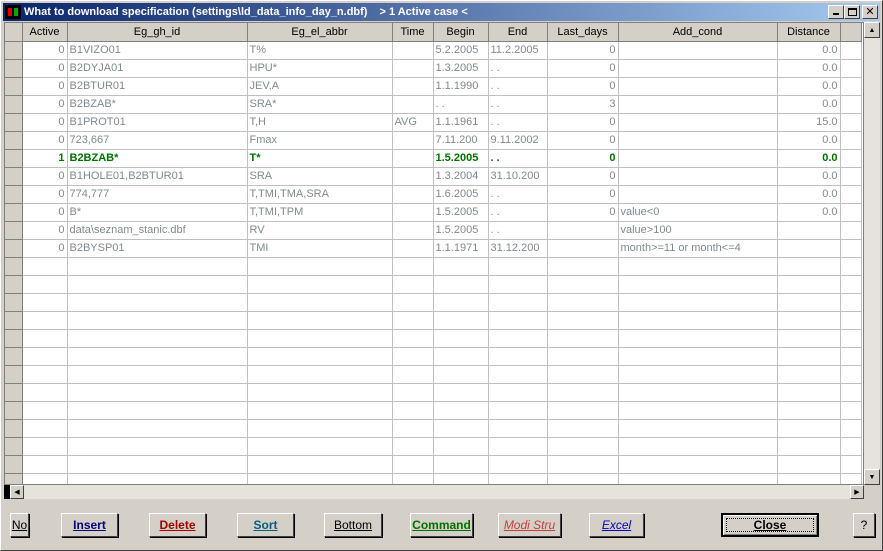  I want to click on cell-el-abbr: T,TMI,TMA,SRA, so click(320, 194).